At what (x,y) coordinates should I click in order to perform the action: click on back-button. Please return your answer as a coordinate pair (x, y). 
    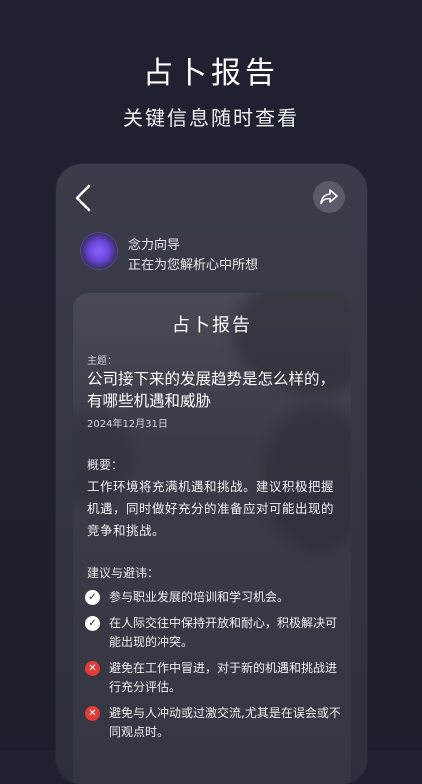
    Looking at the image, I should click on (84, 198).